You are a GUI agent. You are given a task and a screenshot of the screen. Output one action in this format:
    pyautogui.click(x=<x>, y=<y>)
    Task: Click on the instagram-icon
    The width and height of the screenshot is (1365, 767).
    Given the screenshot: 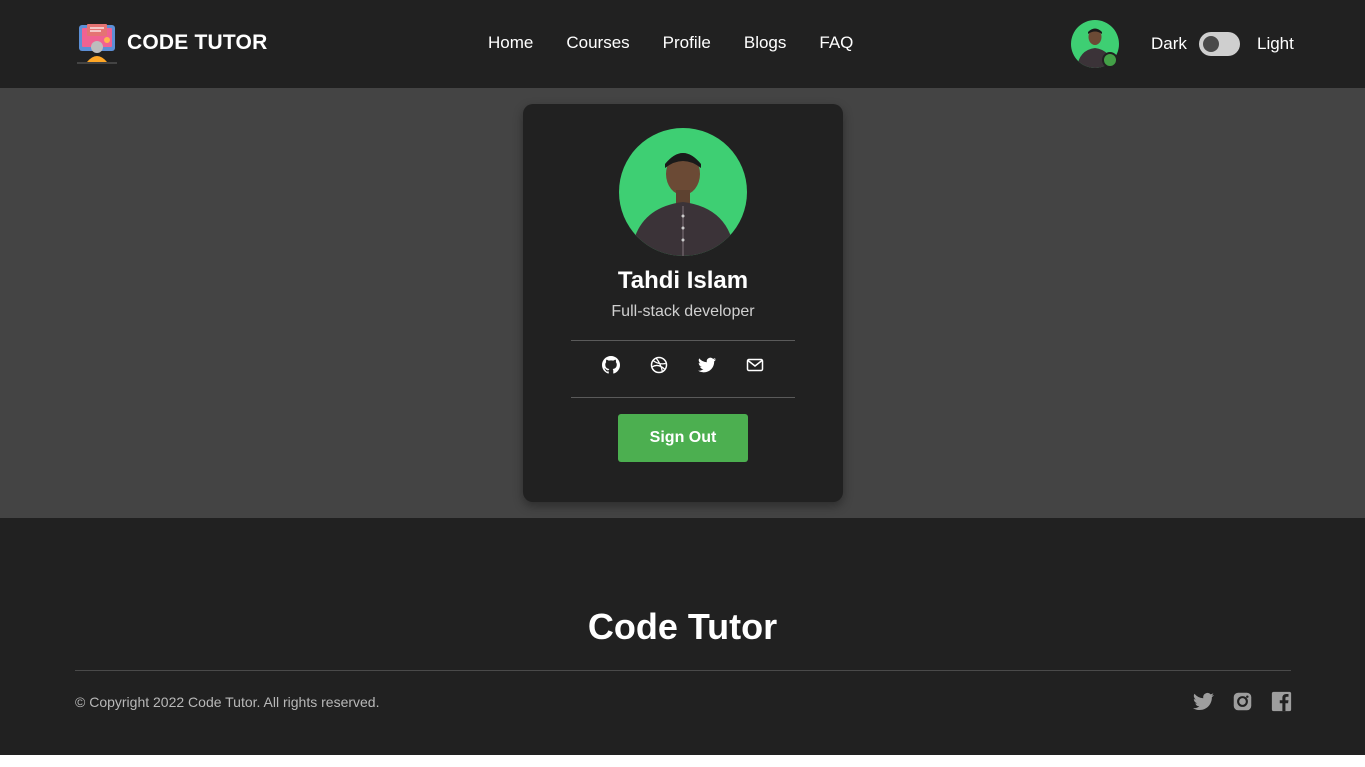 What is the action you would take?
    pyautogui.click(x=1242, y=701)
    